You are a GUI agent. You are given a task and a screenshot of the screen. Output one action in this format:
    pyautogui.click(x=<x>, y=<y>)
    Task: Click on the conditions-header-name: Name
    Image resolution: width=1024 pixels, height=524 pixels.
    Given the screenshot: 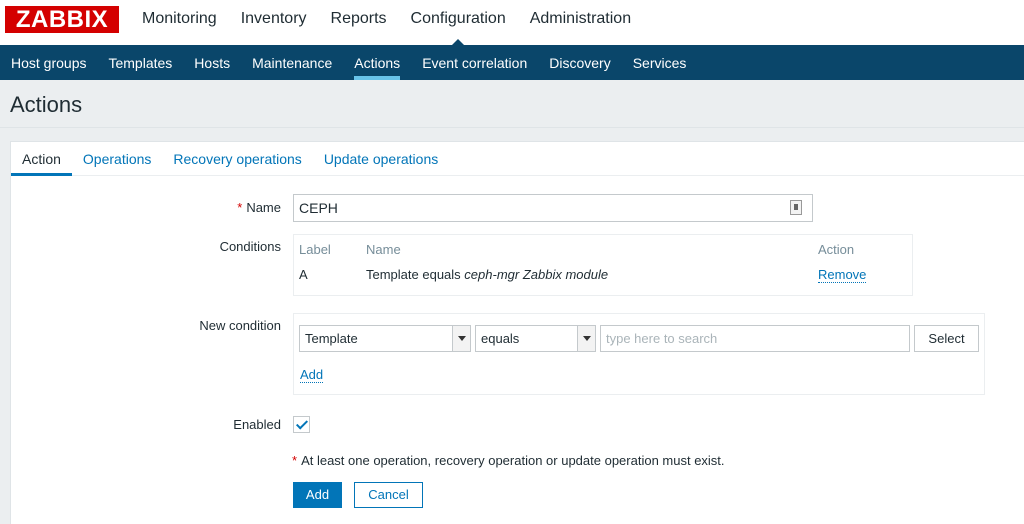 What is the action you would take?
    pyautogui.click(x=383, y=249)
    